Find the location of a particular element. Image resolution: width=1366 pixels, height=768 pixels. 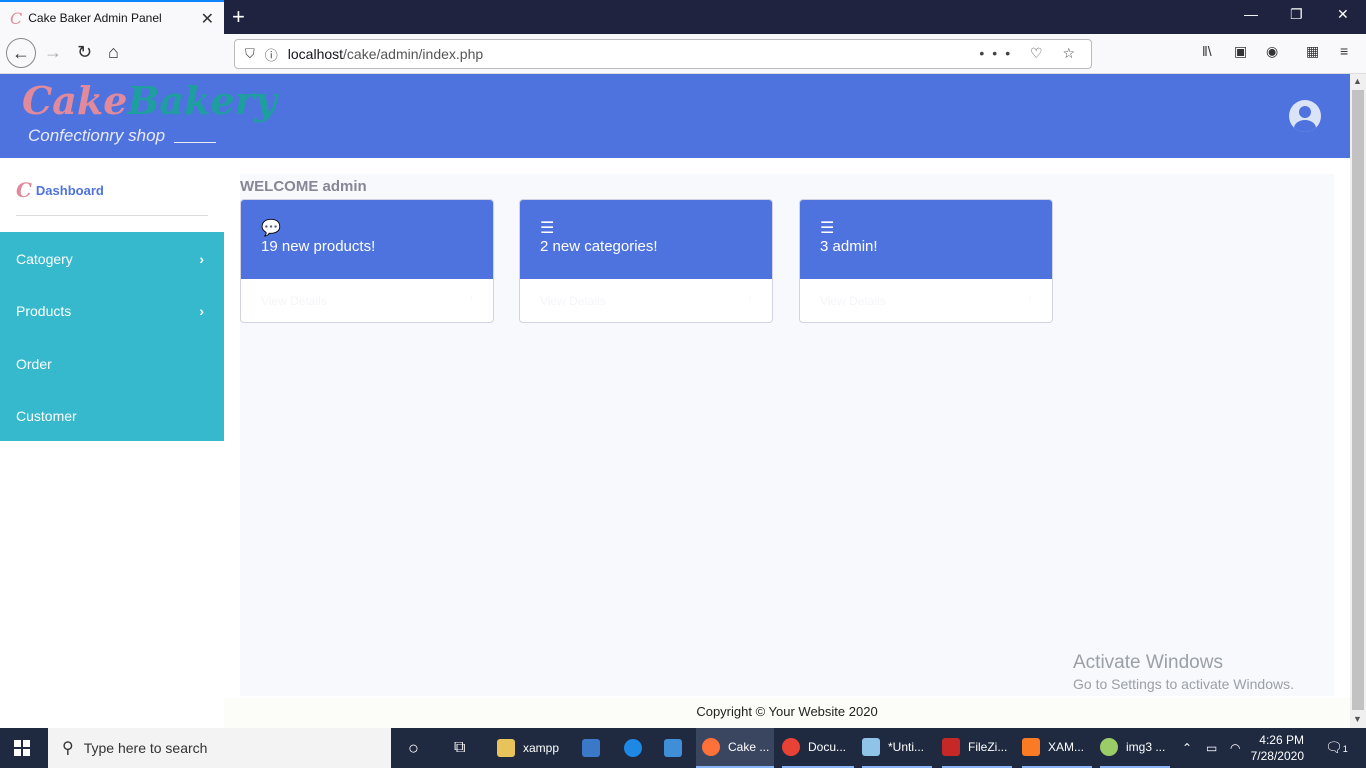

card-header: ☰ 3 admin! is located at coordinates (926, 239).